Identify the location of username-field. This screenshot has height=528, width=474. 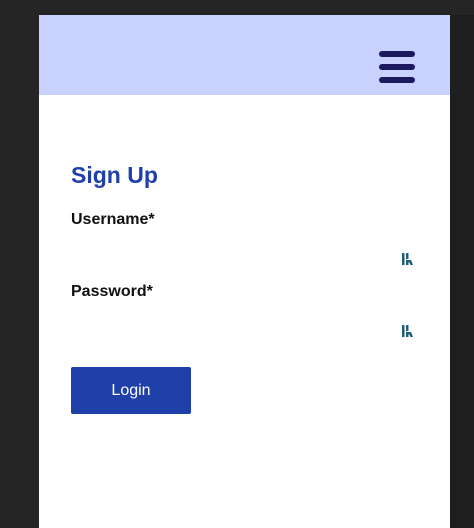
(243, 259).